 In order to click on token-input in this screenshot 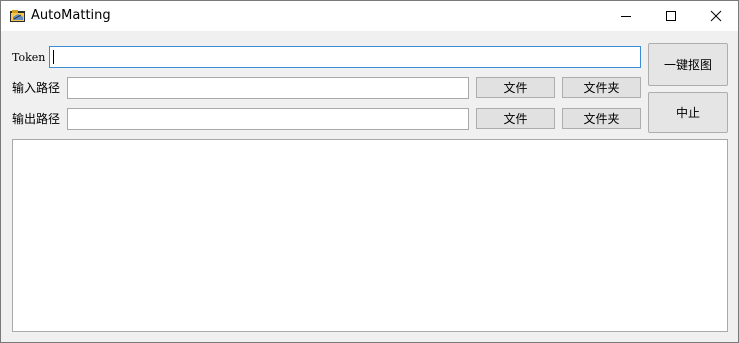, I will do `click(345, 57)`.